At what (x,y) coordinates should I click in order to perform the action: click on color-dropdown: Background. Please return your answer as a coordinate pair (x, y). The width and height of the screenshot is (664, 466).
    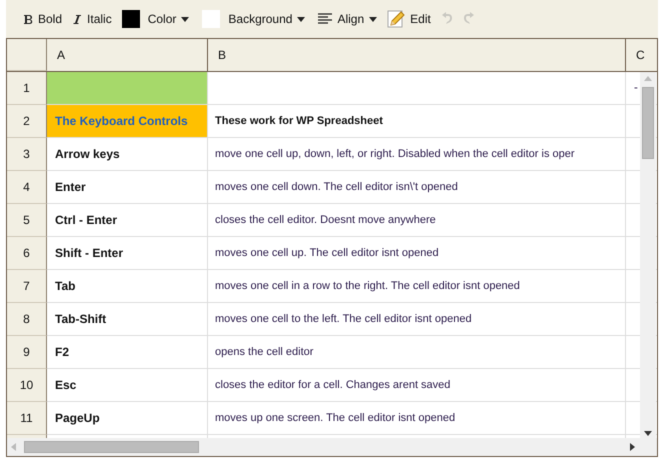
    Looking at the image, I should click on (266, 19).